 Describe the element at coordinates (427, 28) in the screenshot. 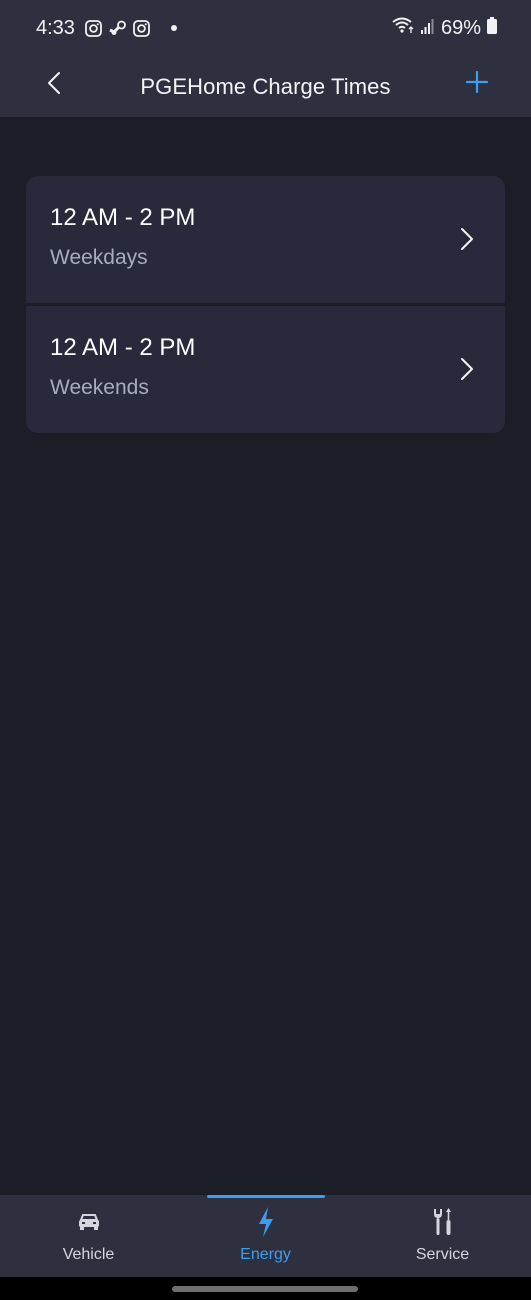

I see `signal-icon` at that location.